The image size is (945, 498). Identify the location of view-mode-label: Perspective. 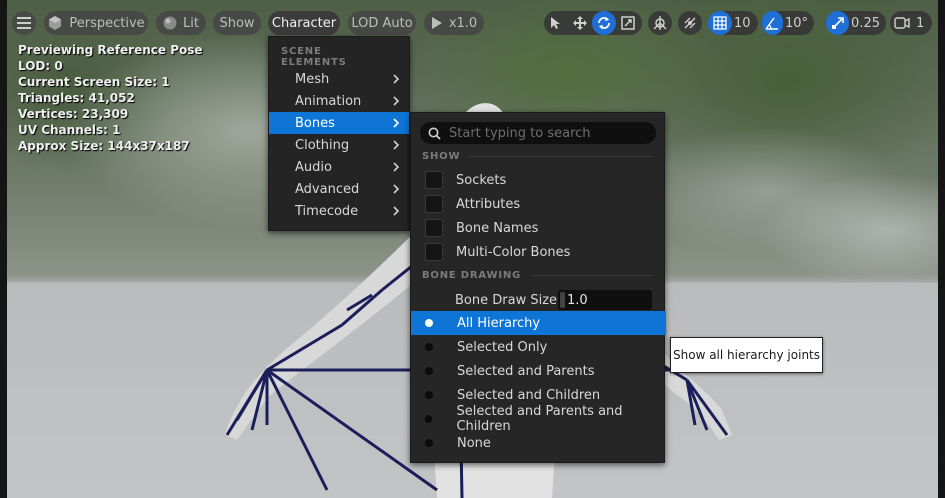
(107, 23).